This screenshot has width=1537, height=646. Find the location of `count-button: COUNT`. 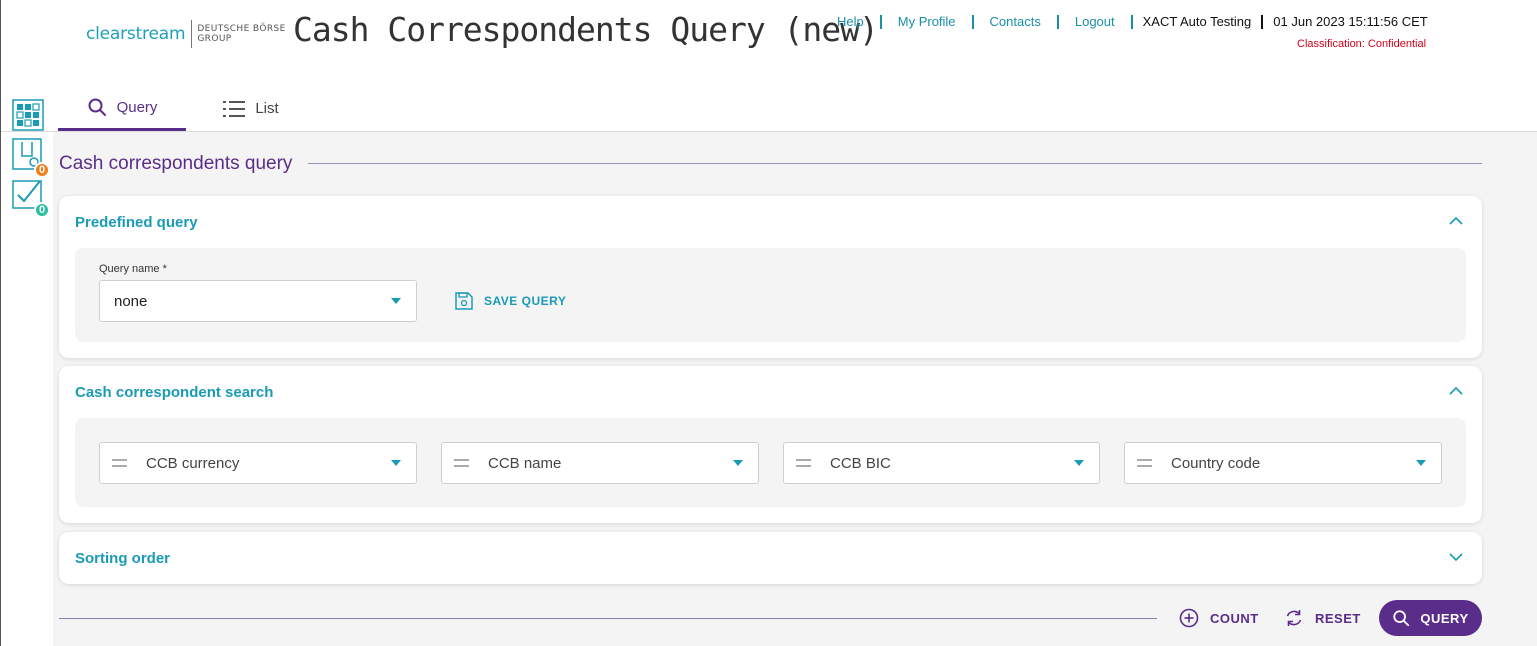

count-button: COUNT is located at coordinates (1219, 618).